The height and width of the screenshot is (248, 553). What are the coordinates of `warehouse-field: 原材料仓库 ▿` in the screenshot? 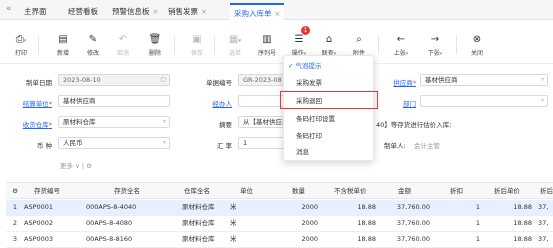 It's located at (114, 122).